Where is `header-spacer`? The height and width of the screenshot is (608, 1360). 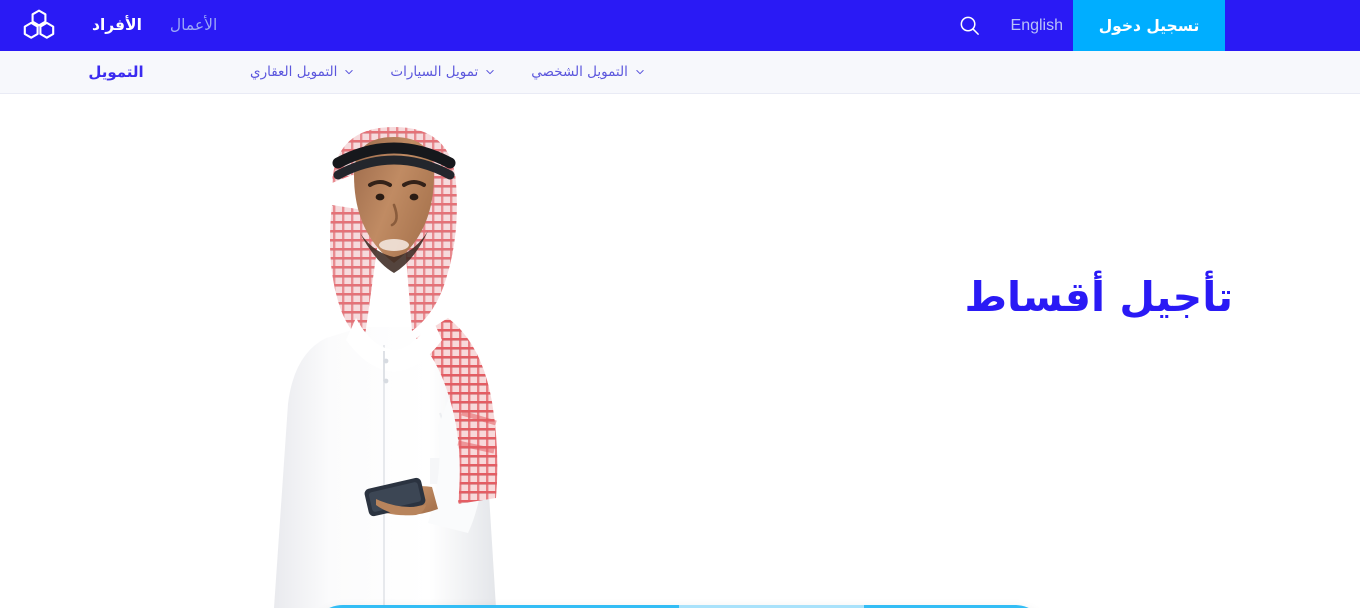
header-spacer is located at coordinates (584, 25).